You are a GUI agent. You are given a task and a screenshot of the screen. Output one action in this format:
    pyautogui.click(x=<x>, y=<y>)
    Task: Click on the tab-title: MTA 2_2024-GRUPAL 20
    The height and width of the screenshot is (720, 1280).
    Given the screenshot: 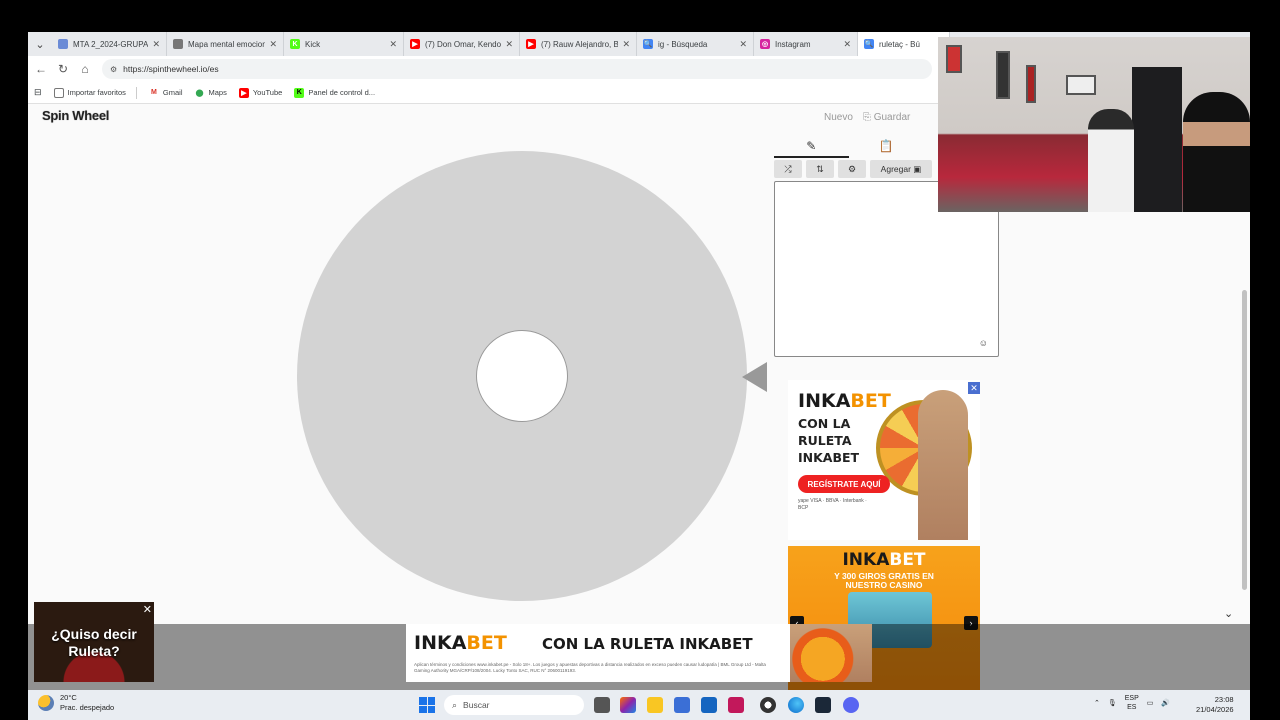 What is the action you would take?
    pyautogui.click(x=111, y=44)
    